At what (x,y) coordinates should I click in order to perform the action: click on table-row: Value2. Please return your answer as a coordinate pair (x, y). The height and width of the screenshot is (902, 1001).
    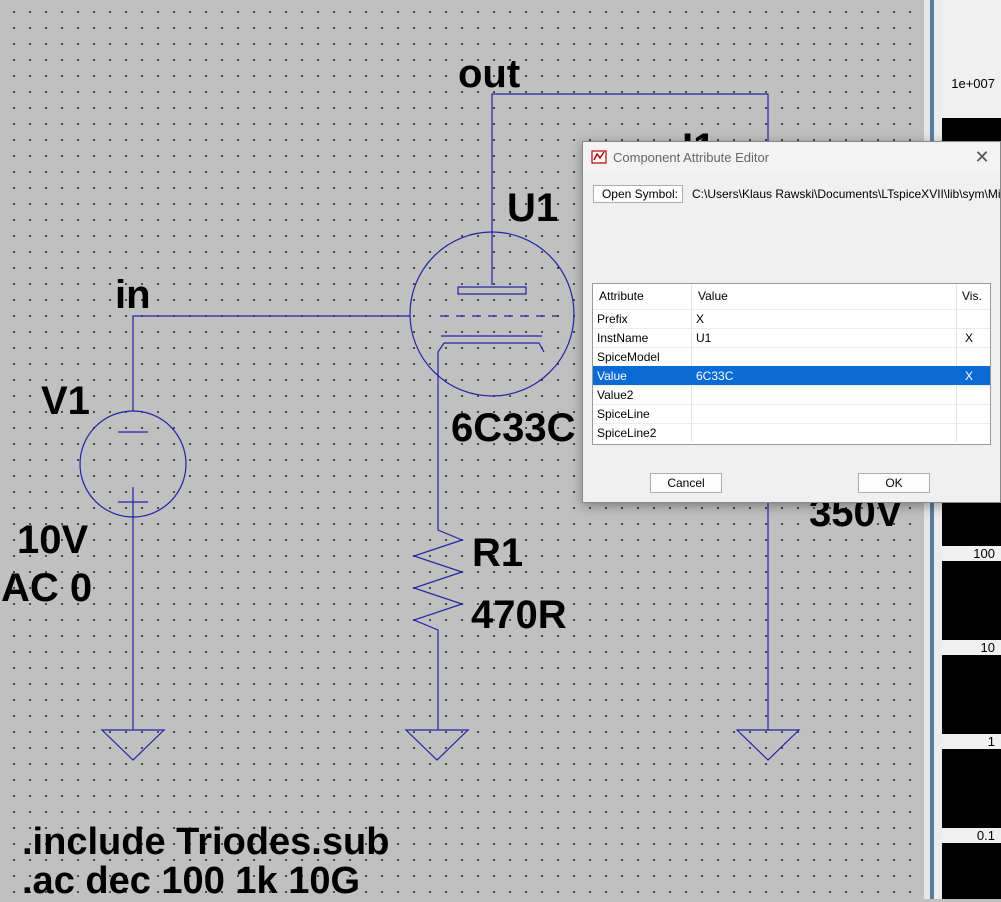
    Looking at the image, I should click on (791, 394).